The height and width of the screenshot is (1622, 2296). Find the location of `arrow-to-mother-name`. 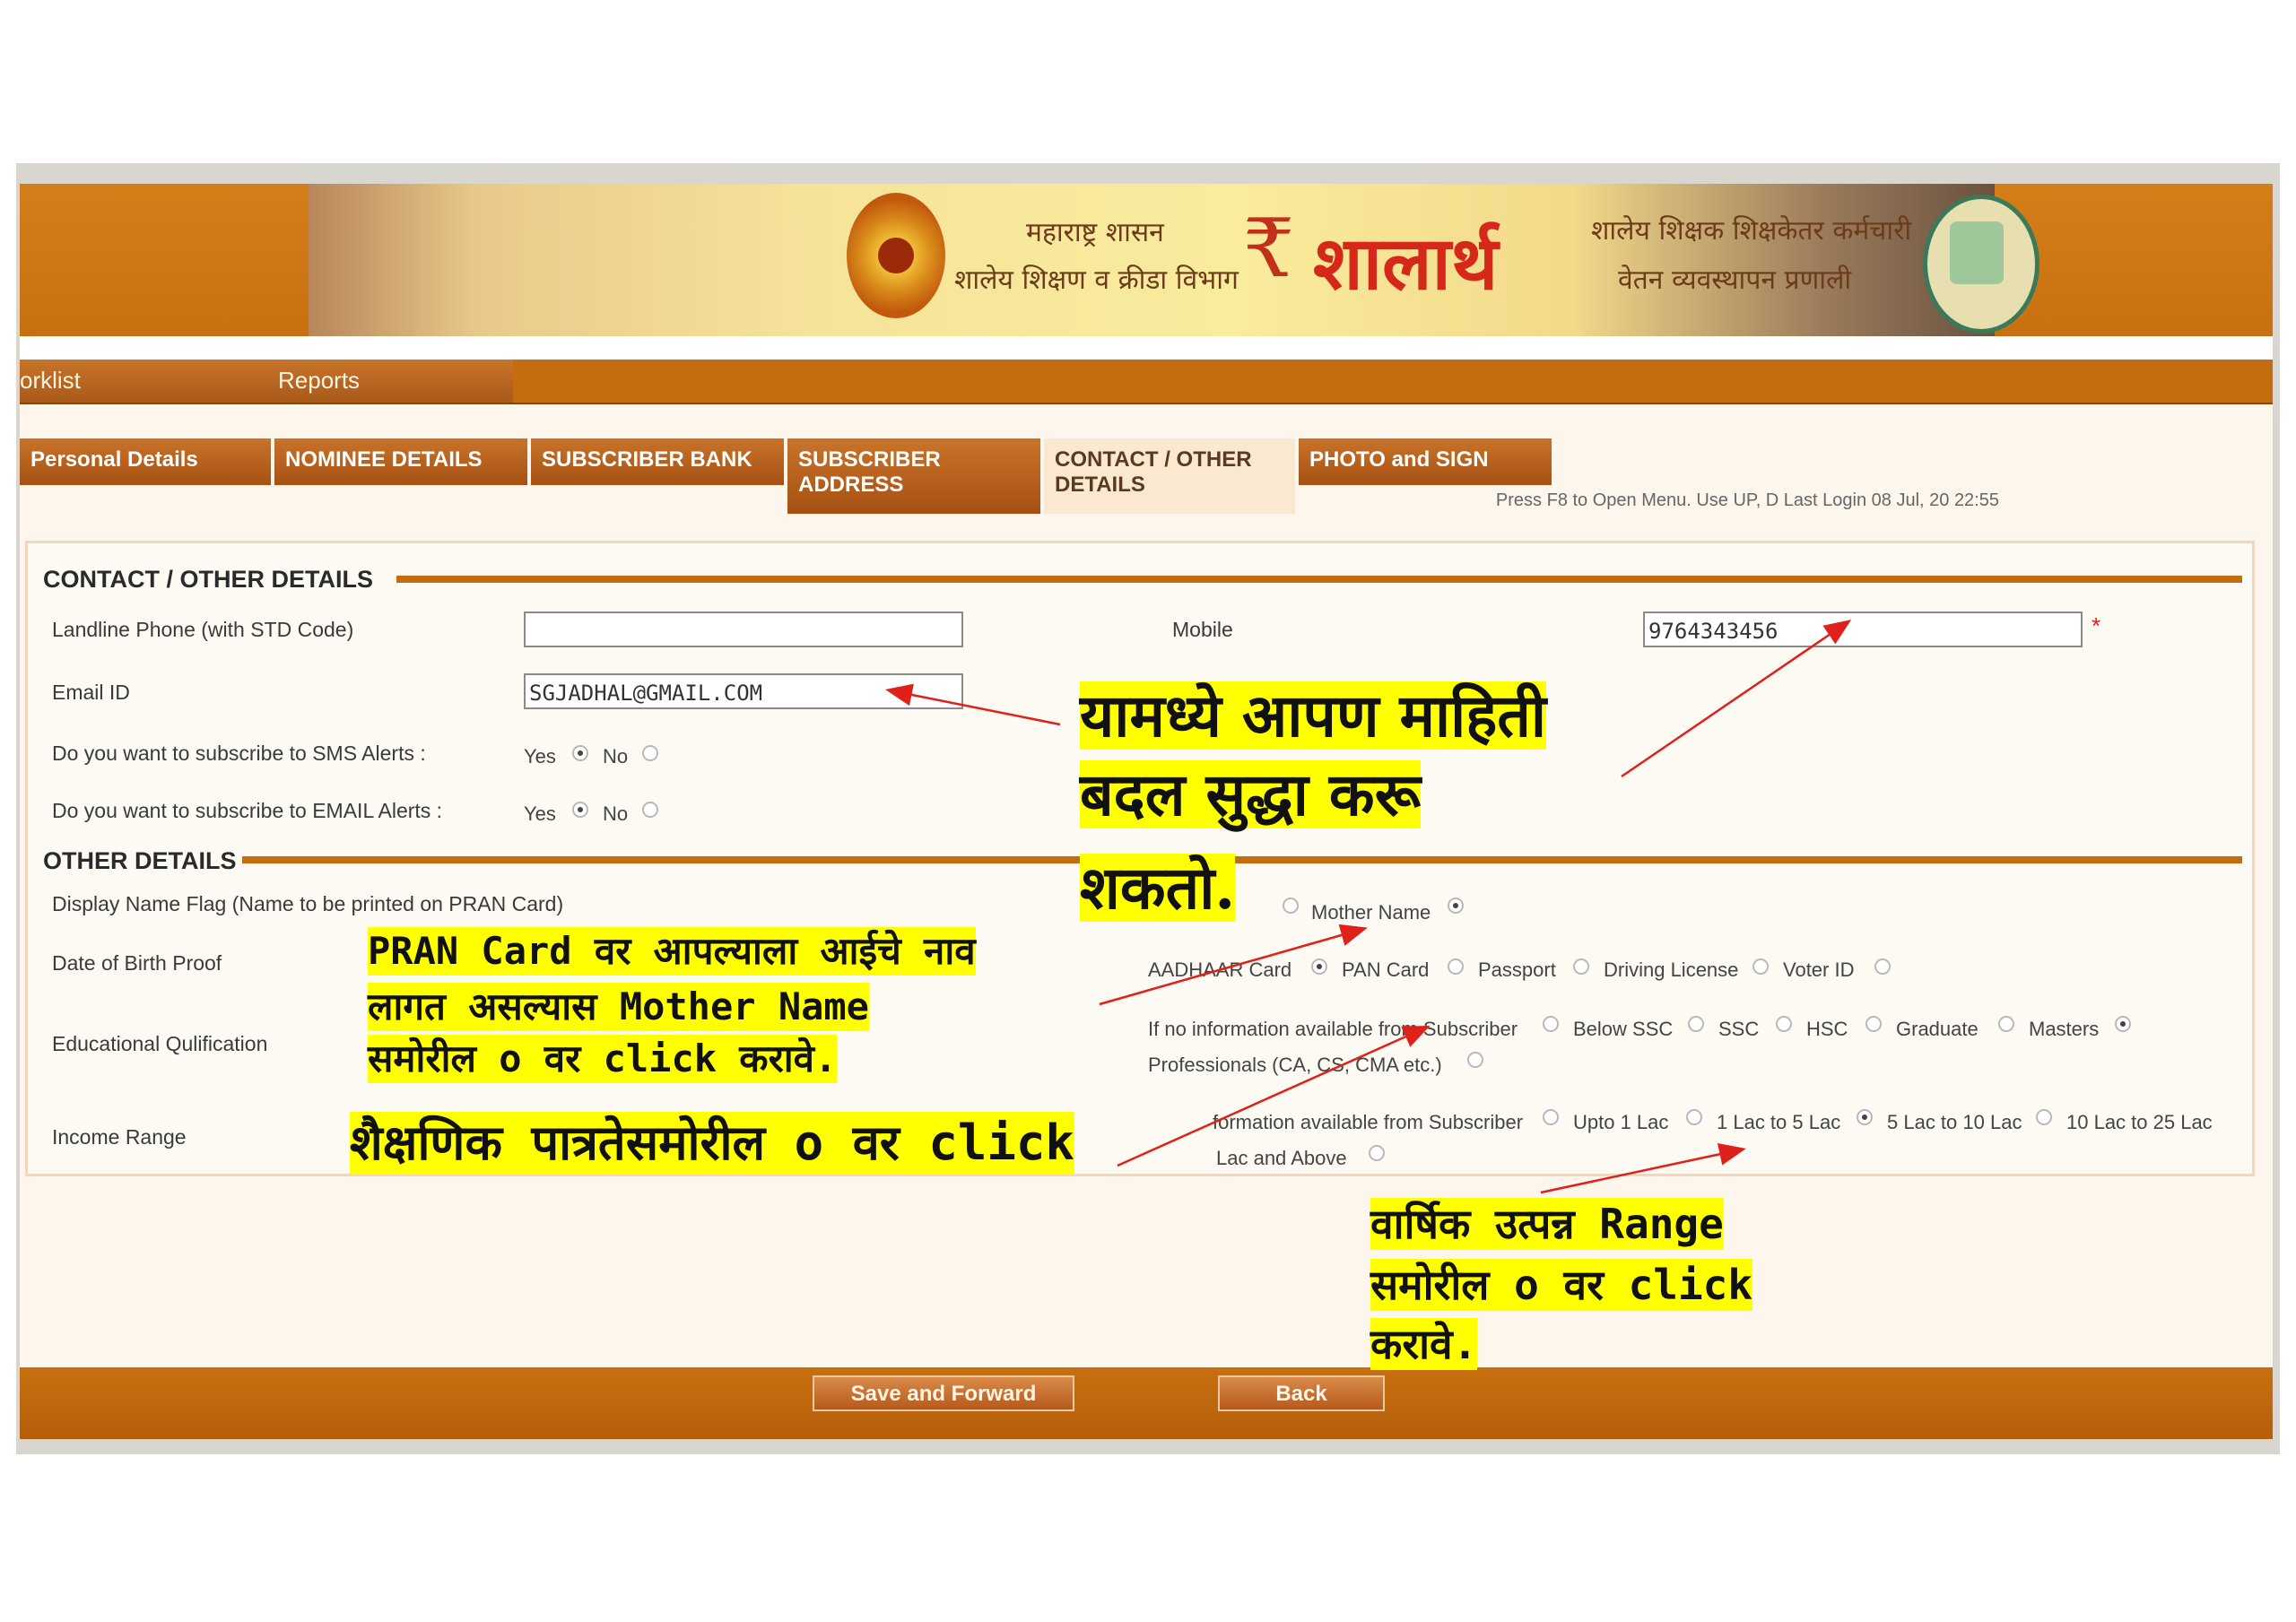

arrow-to-mother-name is located at coordinates (1233, 965).